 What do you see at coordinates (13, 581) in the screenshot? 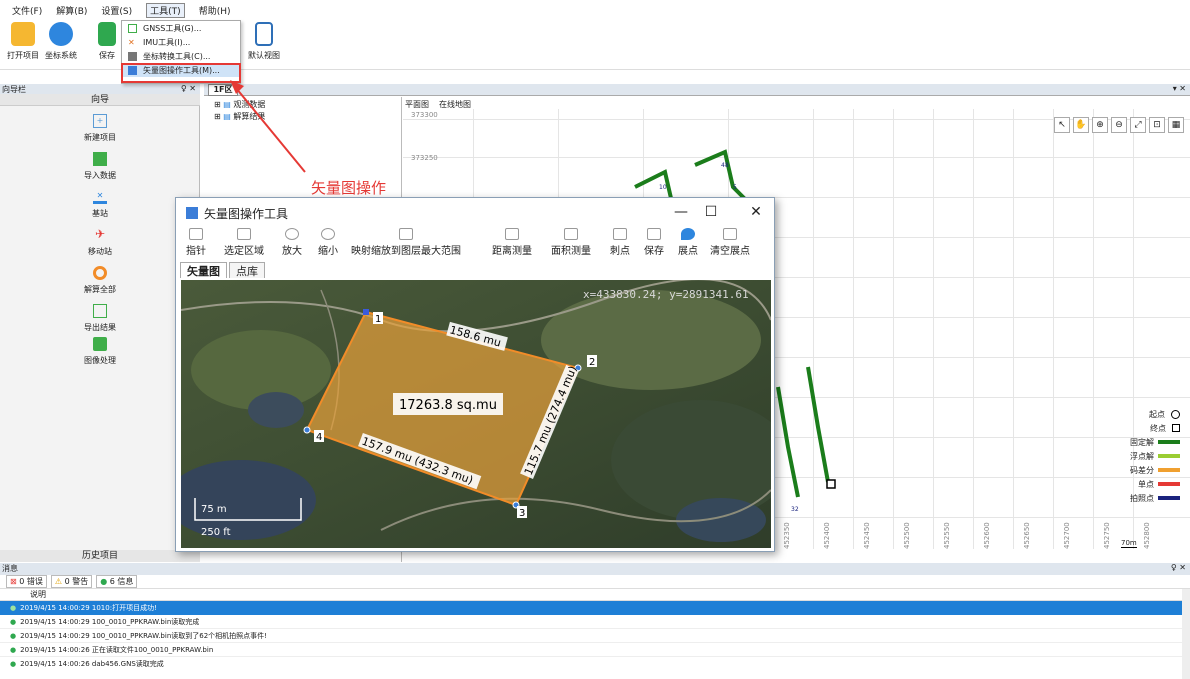
I see `error-icon: ⊠` at bounding box center [13, 581].